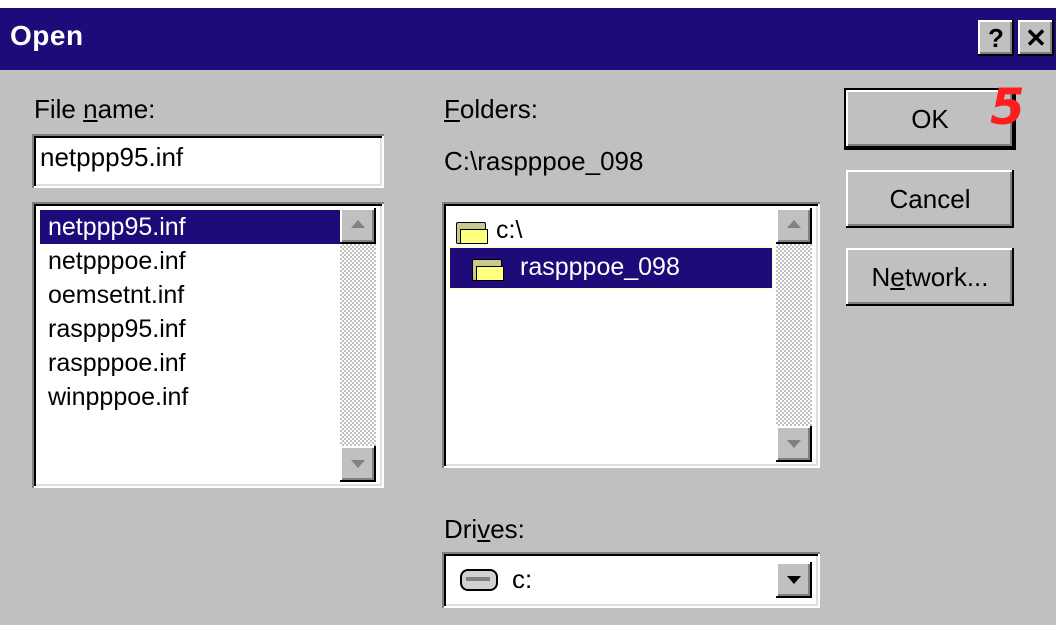 The height and width of the screenshot is (625, 1056). I want to click on file-list-item: rasppp95.inf, so click(117, 329).